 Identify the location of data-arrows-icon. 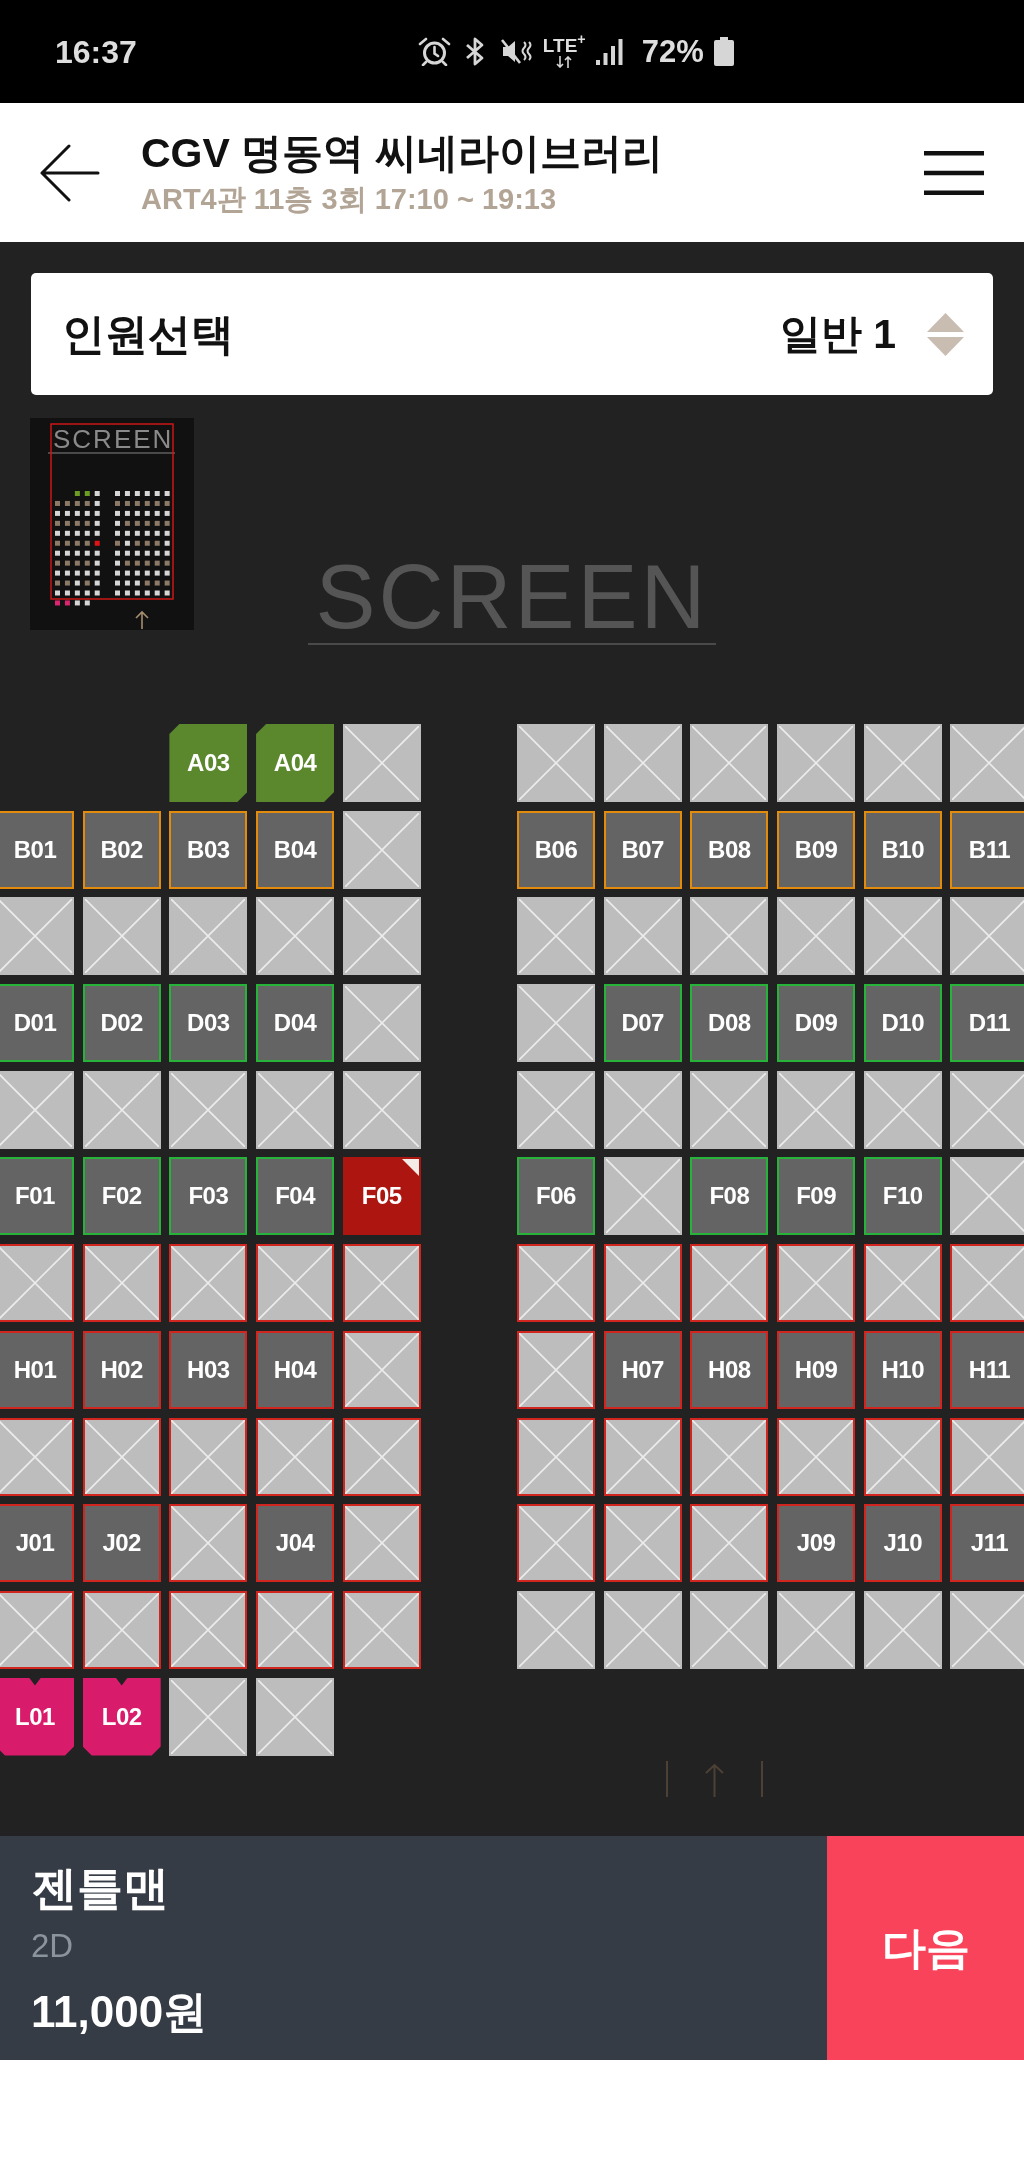
(564, 61).